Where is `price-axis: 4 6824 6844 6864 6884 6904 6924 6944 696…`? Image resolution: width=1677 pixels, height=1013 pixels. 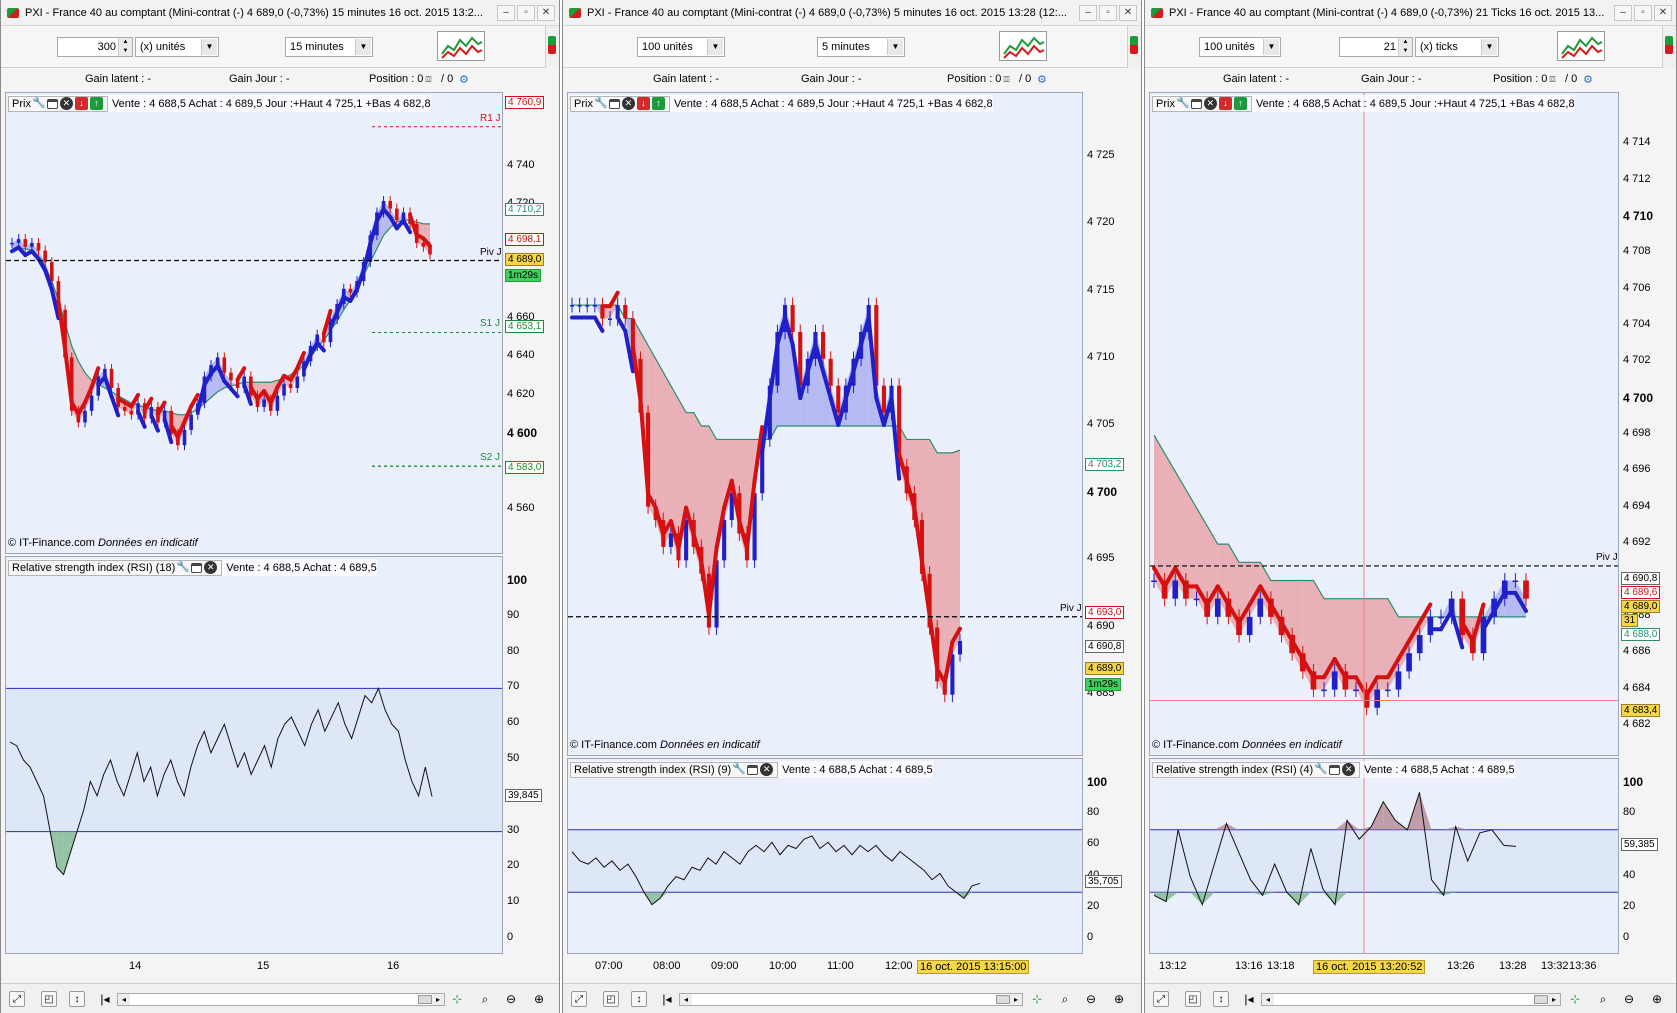
price-axis: 4 6824 6844 6864 6884 6904 6924 6944 696… is located at coordinates (1647, 424).